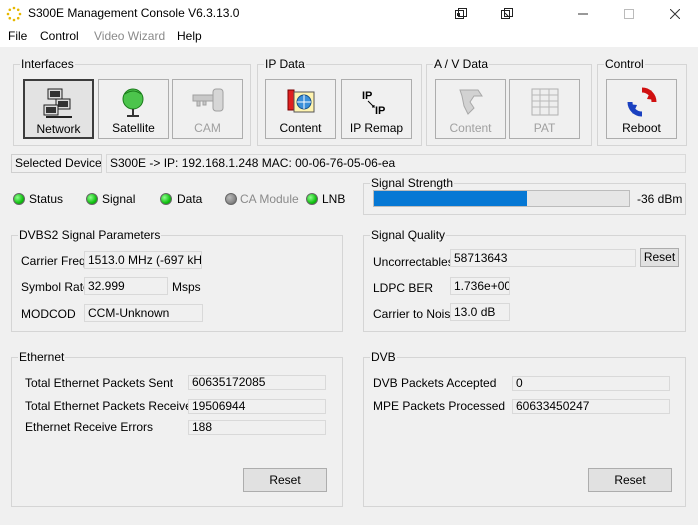  What do you see at coordinates (58, 129) in the screenshot?
I see `network-button-label: Network` at bounding box center [58, 129].